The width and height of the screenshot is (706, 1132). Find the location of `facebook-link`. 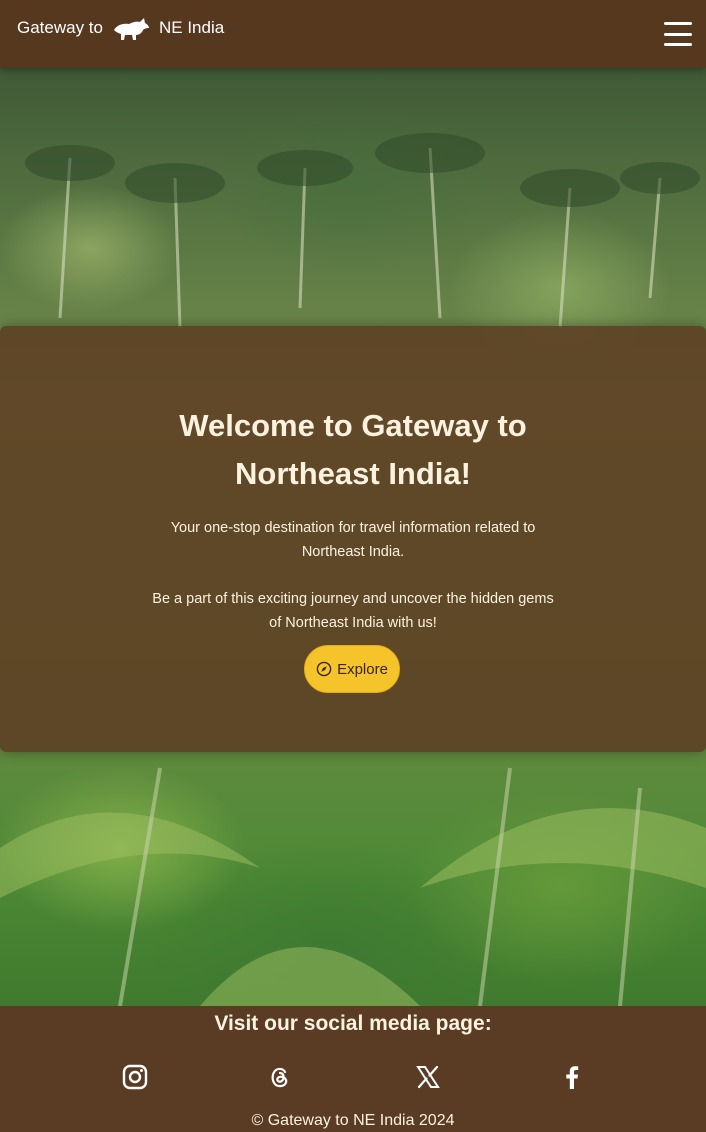

facebook-link is located at coordinates (572, 1077).